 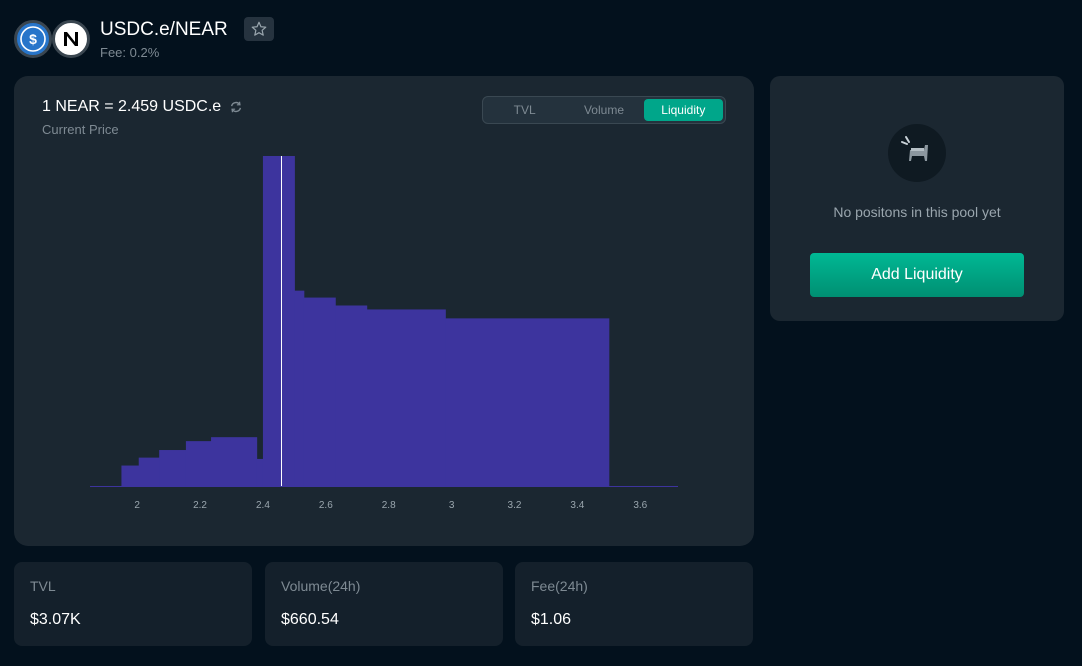 I want to click on token-pair-icons: $, so click(x=54, y=40).